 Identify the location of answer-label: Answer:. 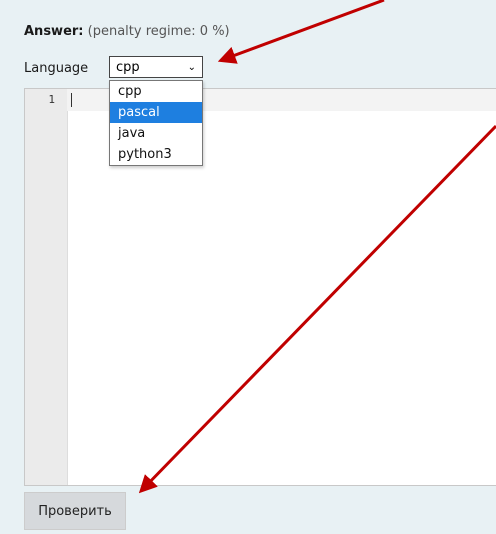
(54, 31).